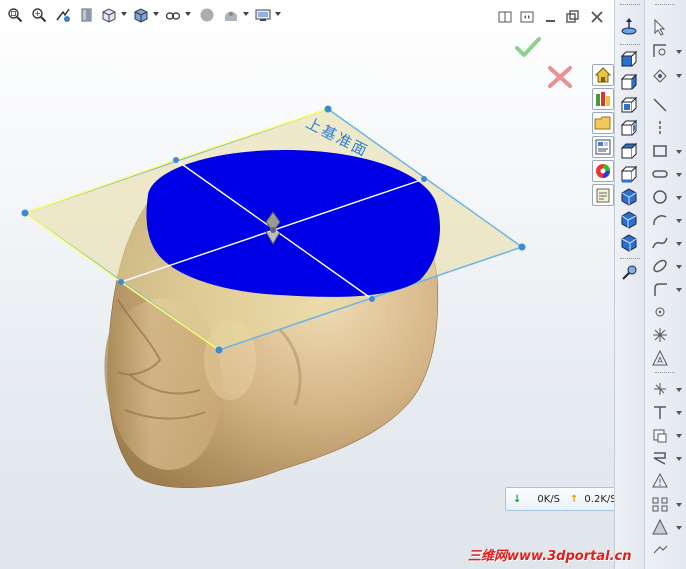  I want to click on spline-icon, so click(661, 244).